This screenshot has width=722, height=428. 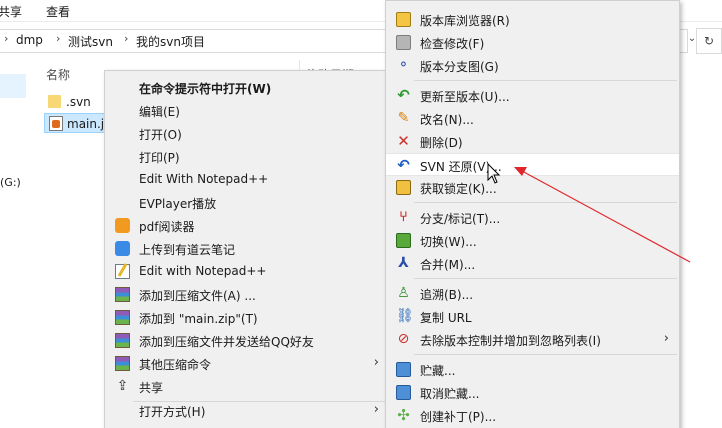 I want to click on branch-icon: ⑂, so click(x=403, y=217).